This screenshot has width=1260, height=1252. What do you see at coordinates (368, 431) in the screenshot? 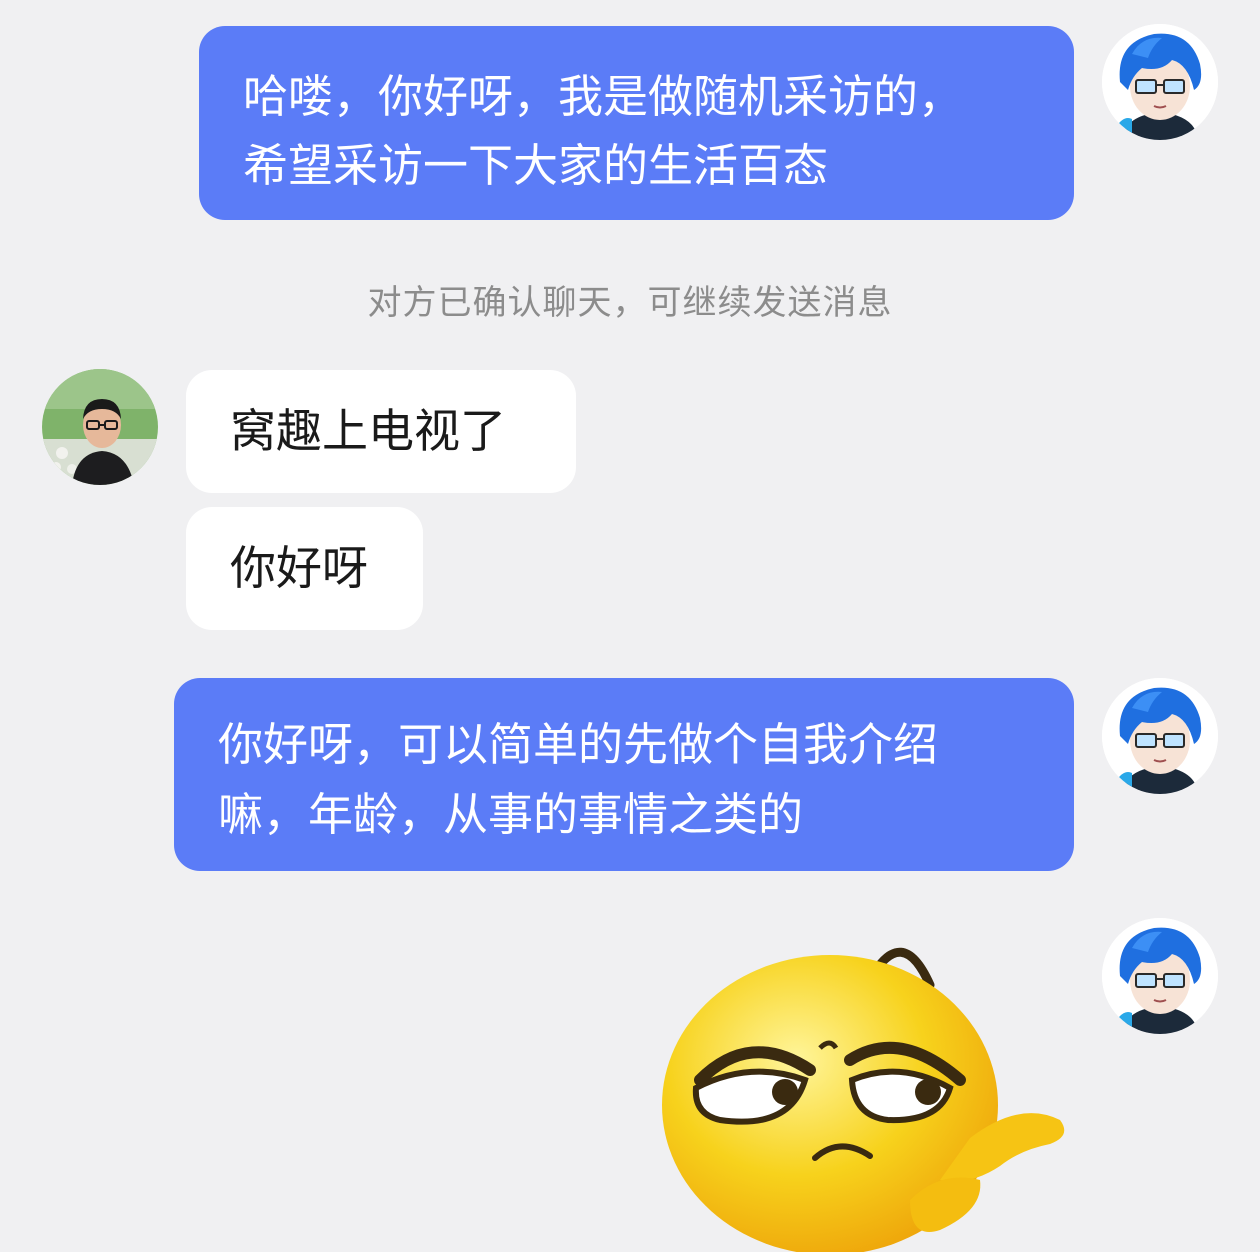
I see `message-text: 窝趣上电视了` at bounding box center [368, 431].